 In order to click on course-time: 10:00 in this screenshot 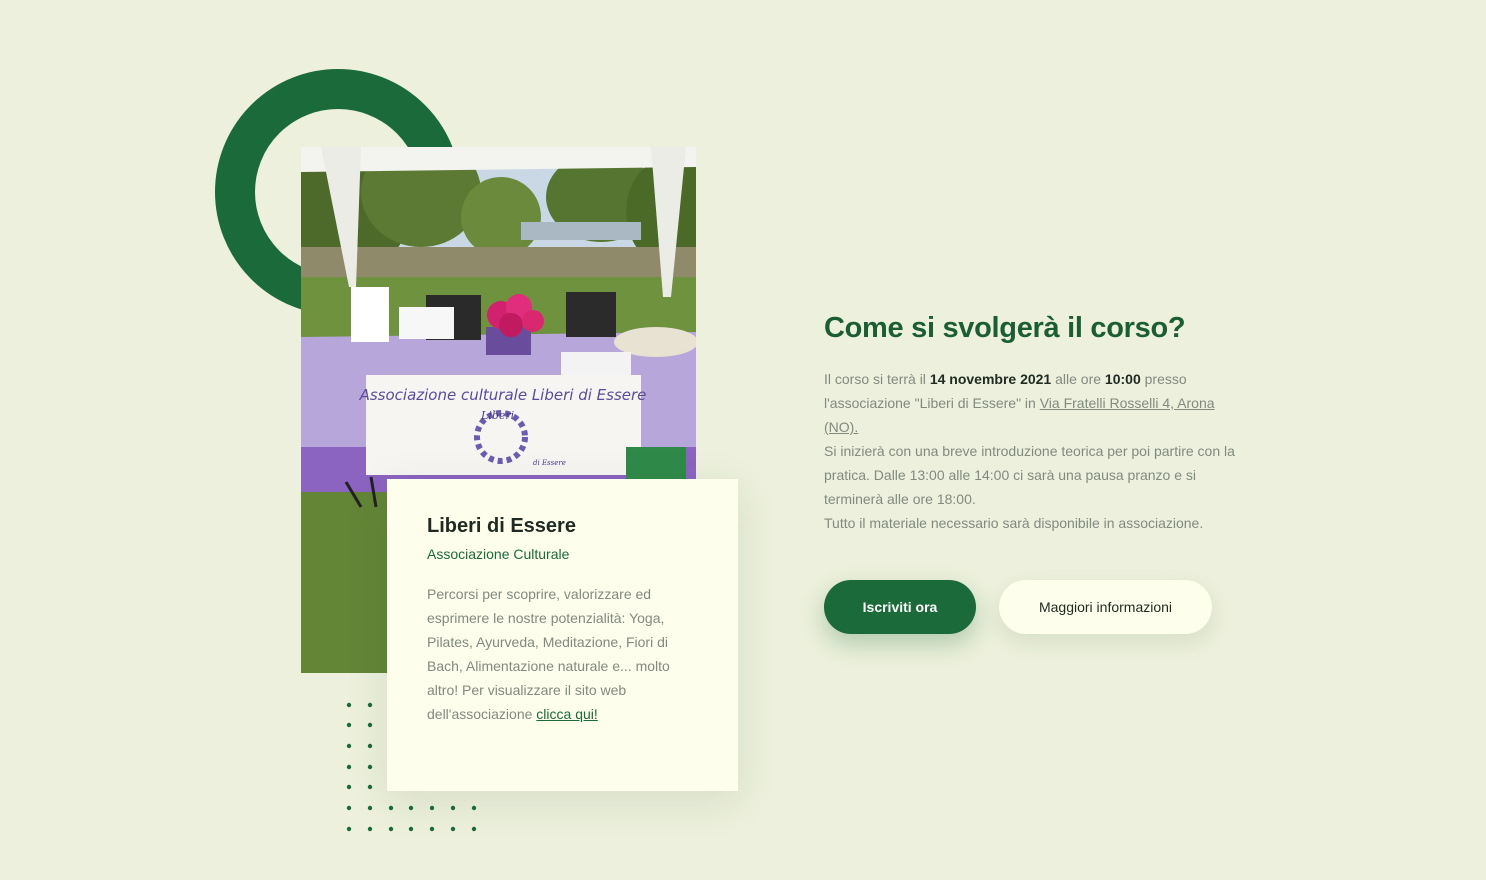, I will do `click(1122, 379)`.